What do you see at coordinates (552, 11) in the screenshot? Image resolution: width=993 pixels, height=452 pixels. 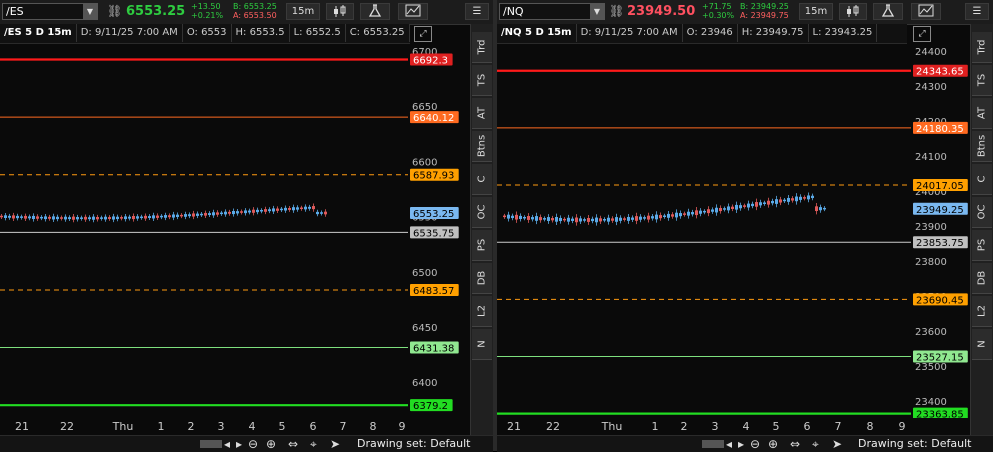 I see `symbol-input: /NQ ▼` at bounding box center [552, 11].